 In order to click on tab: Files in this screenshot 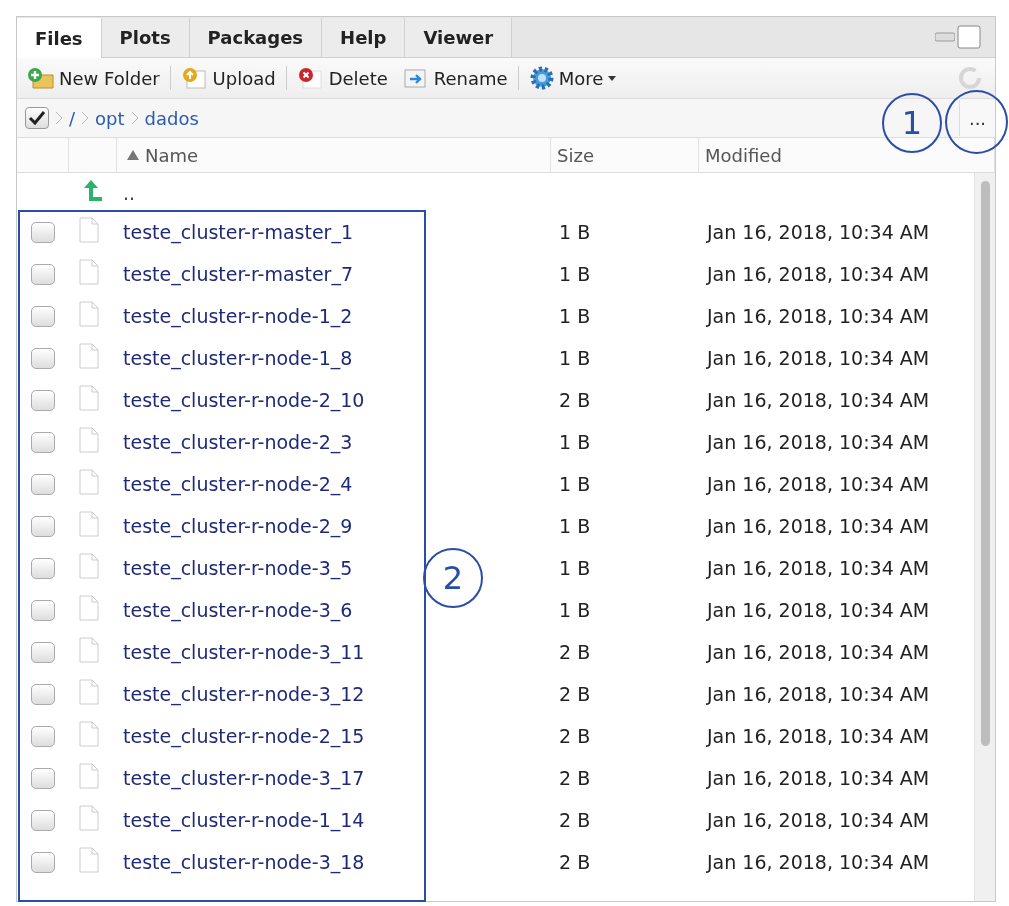, I will do `click(59, 38)`.